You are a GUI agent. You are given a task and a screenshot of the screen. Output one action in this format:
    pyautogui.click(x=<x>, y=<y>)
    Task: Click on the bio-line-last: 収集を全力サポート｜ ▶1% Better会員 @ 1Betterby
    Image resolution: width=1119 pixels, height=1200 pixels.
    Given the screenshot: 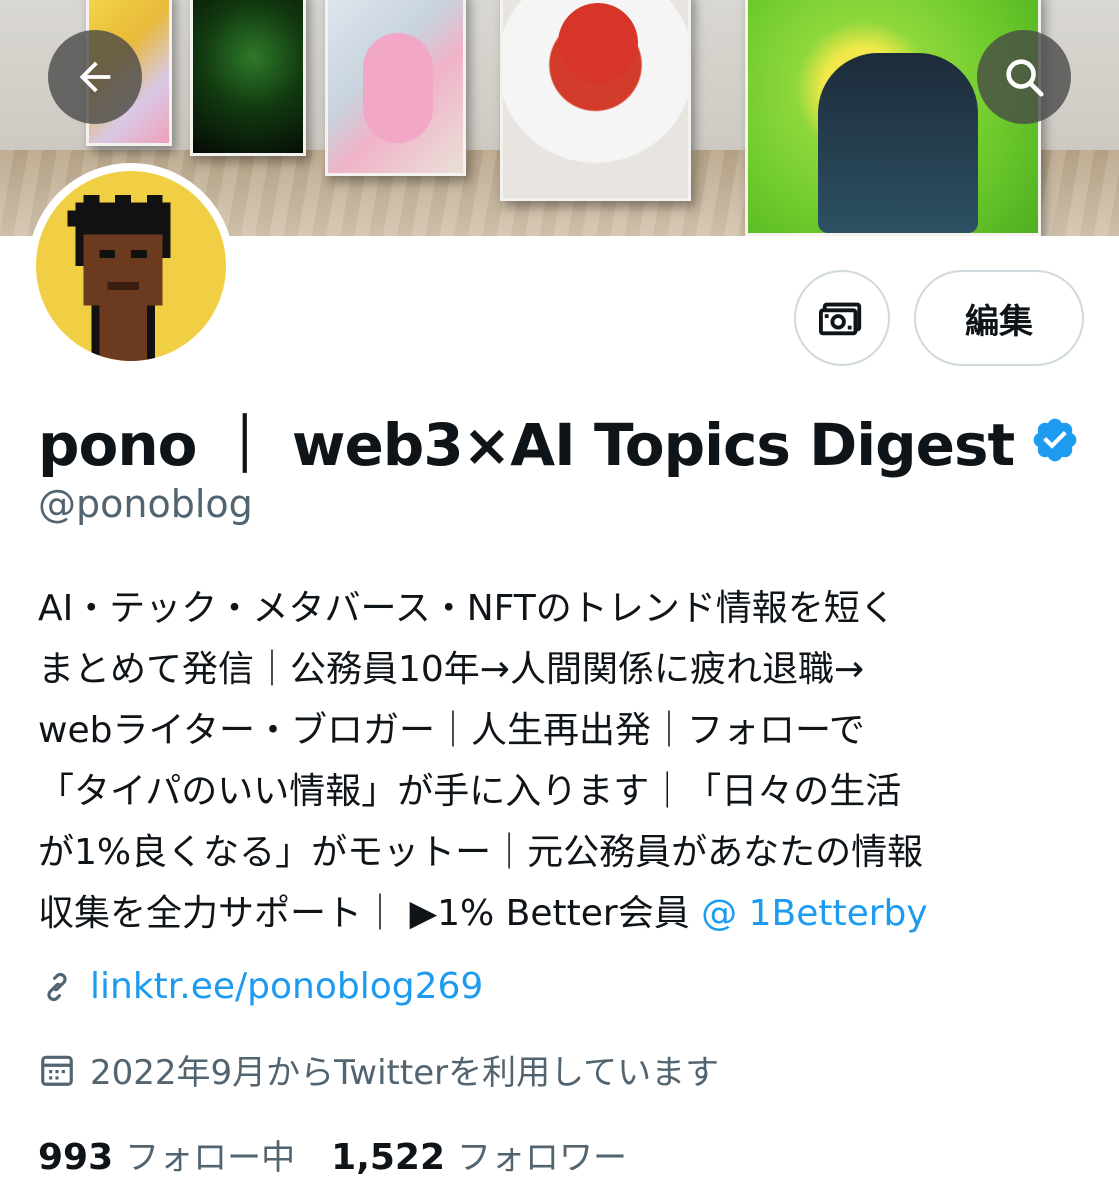 What is the action you would take?
    pyautogui.click(x=563, y=913)
    